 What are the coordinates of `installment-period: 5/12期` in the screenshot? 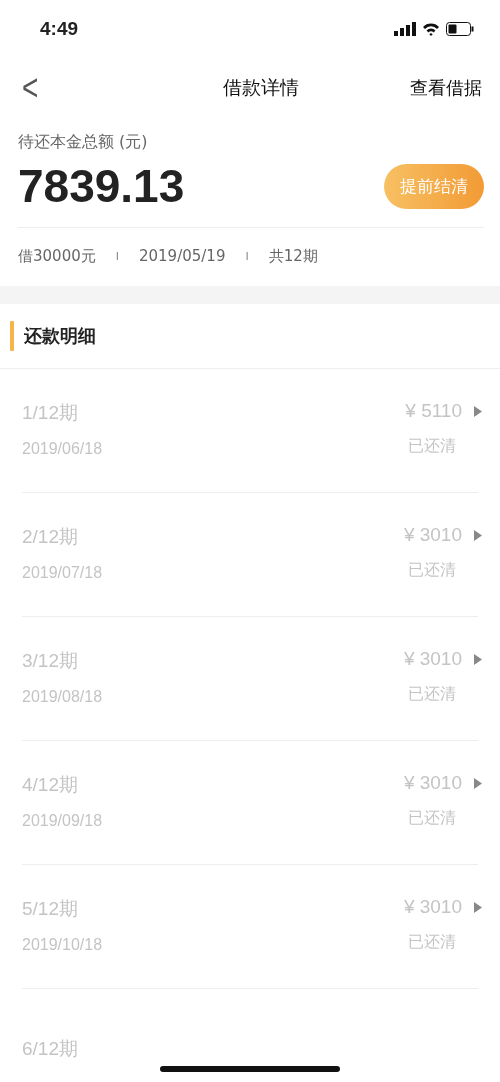 It's located at (50, 908).